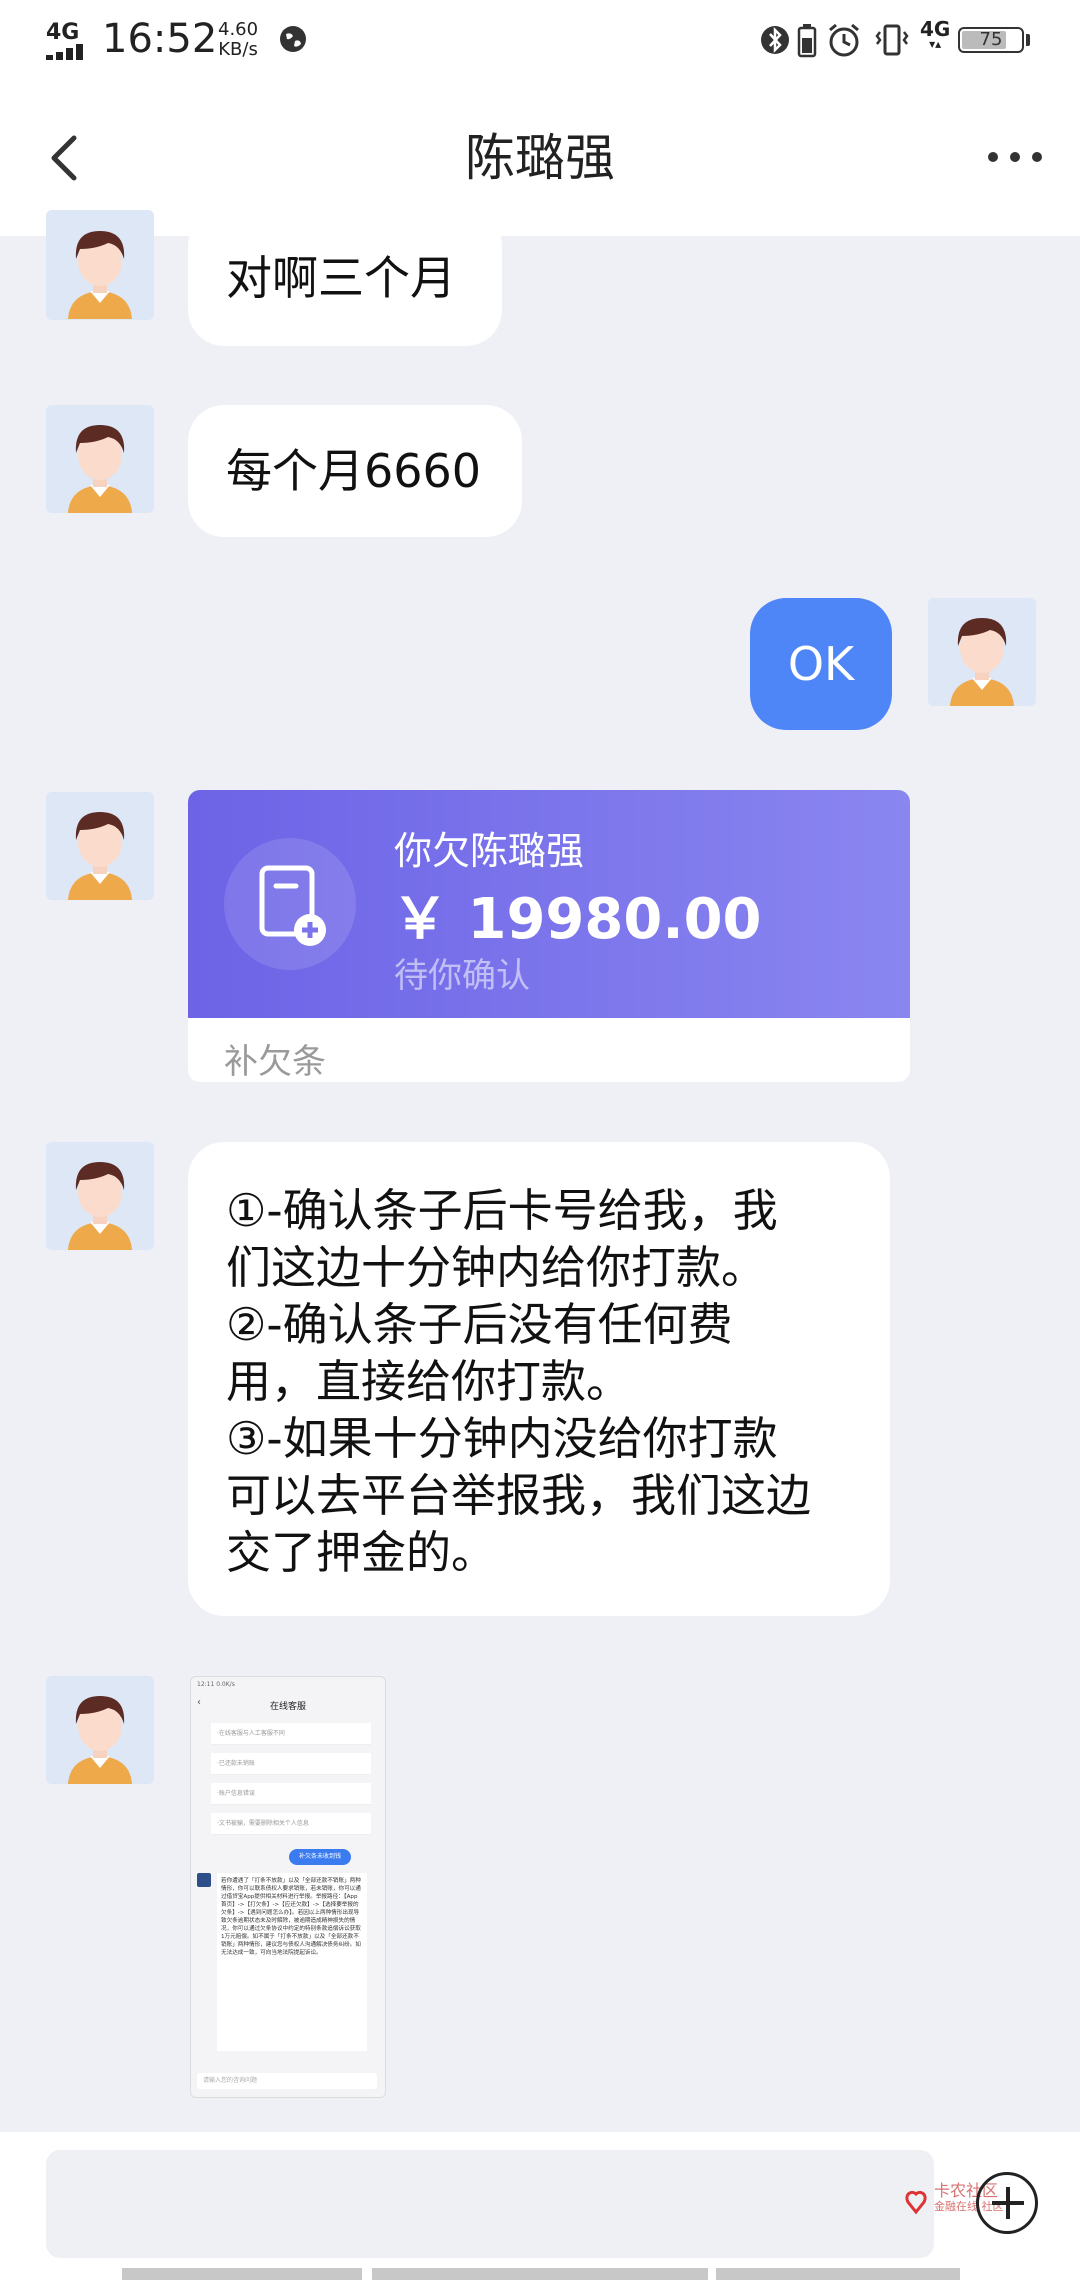 The height and width of the screenshot is (2280, 1080). Describe the element at coordinates (462, 976) in the screenshot. I see `debt-note-status: 待你确认` at that location.